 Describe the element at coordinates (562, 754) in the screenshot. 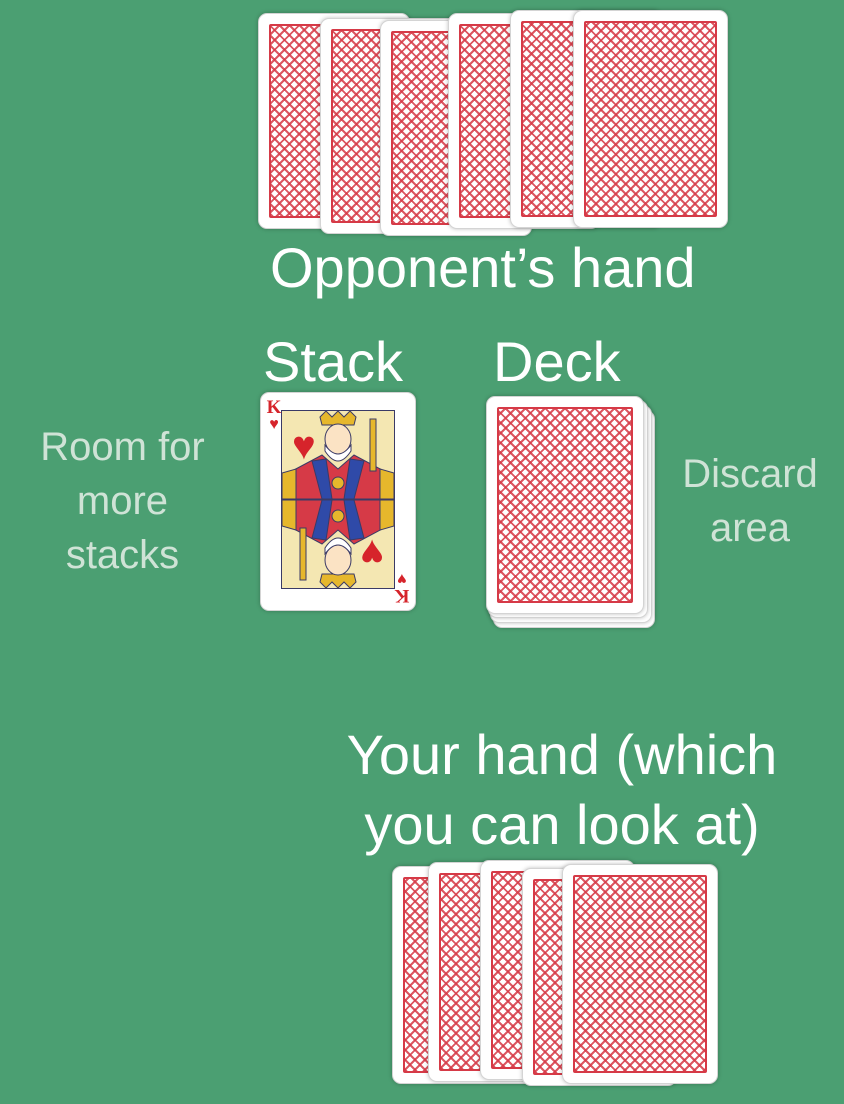

I see `your-hand-line-1: Your hand (which` at that location.